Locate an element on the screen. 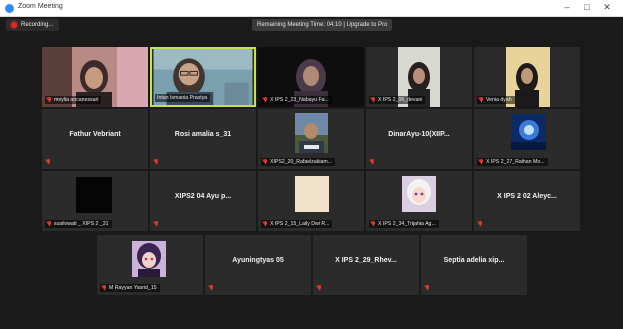 The image size is (623, 329). participant-name: meylia ancanessari is located at coordinates (73, 100).